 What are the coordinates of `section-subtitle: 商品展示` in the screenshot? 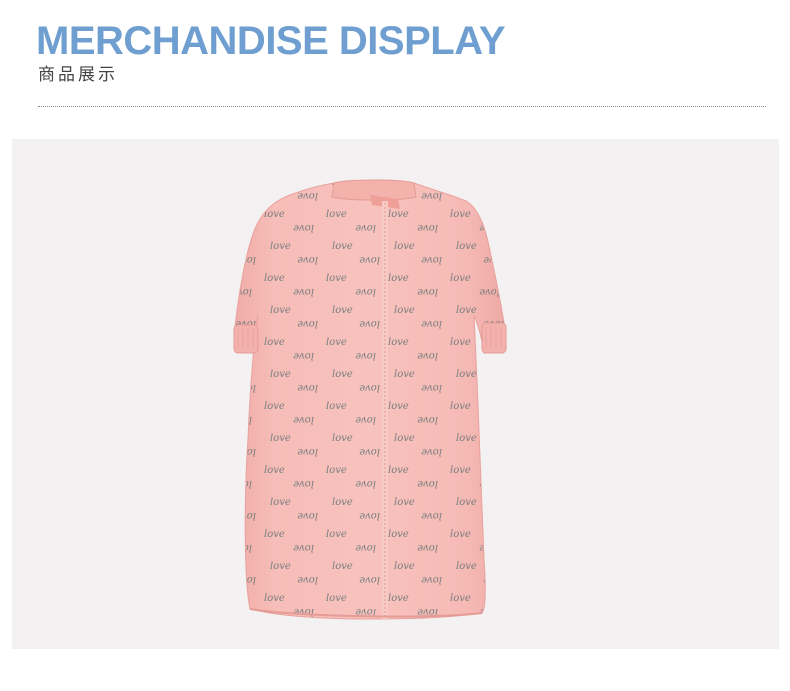 It's located at (78, 75).